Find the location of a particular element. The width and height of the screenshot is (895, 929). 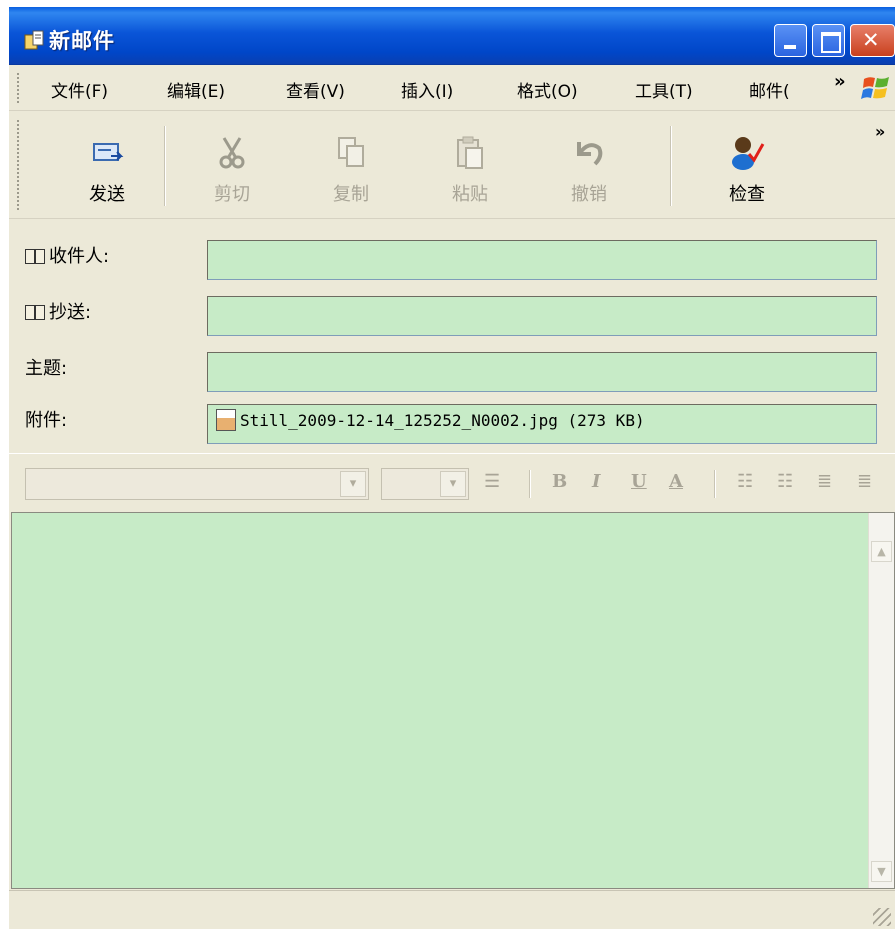

to-label-text: 收件人: is located at coordinates (79, 256).